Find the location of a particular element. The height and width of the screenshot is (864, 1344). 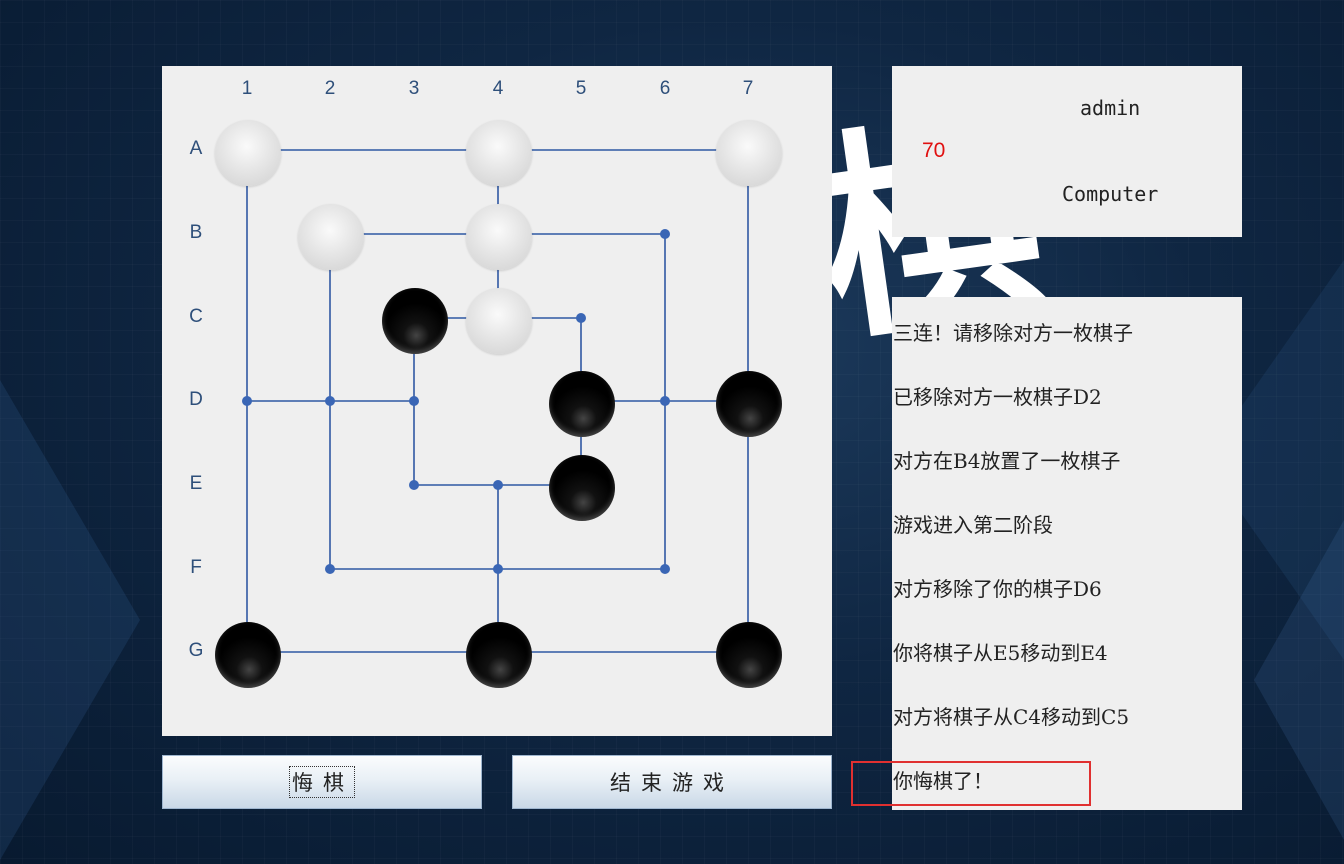

end-game-button: 结束游戏 is located at coordinates (672, 782).